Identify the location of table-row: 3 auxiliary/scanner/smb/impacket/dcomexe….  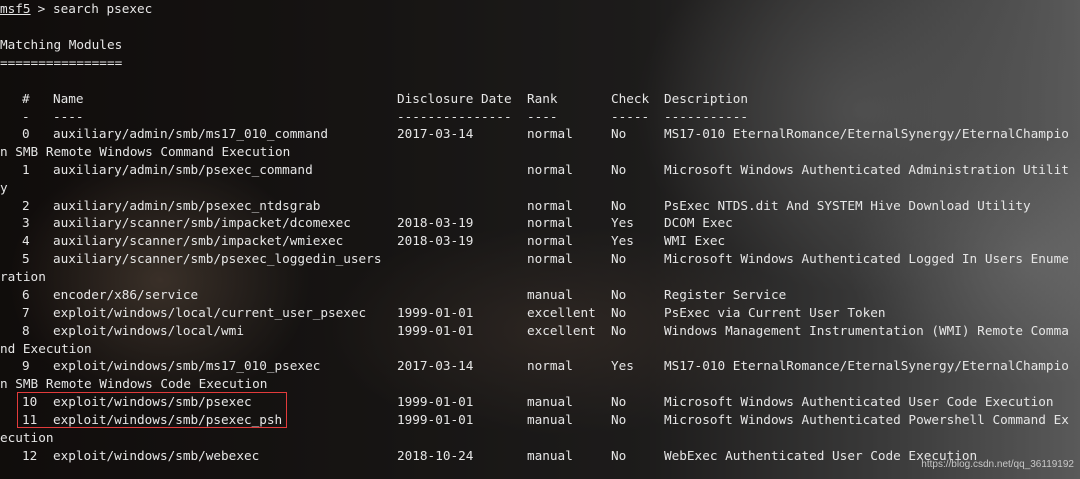
(366, 223).